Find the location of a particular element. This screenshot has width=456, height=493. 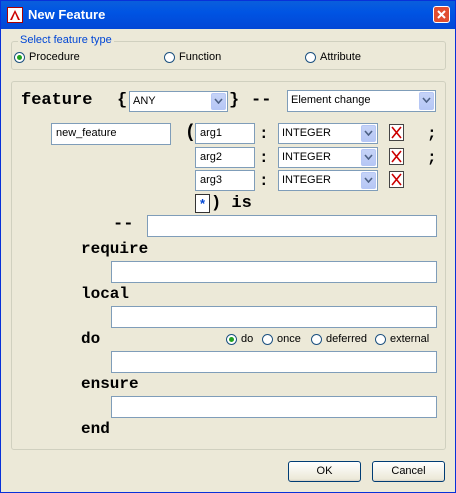

radio-once: once is located at coordinates (281, 339).